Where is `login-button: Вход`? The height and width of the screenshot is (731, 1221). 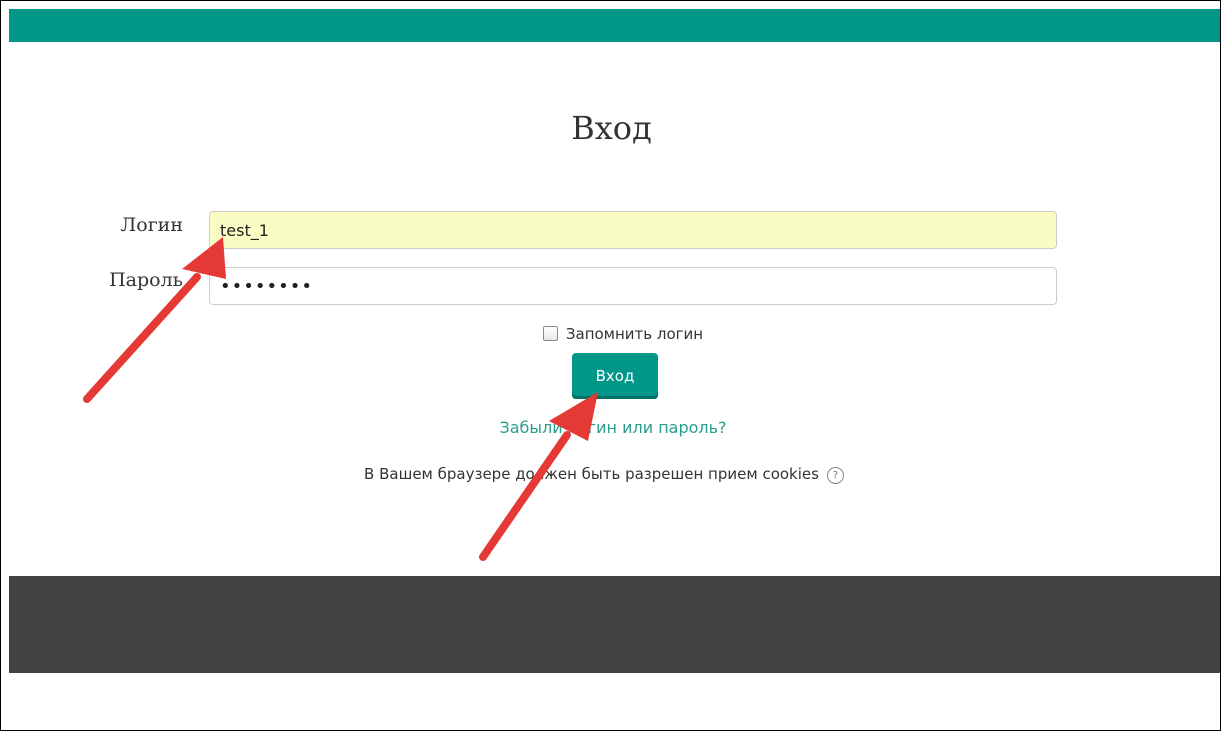
login-button: Вход is located at coordinates (615, 376).